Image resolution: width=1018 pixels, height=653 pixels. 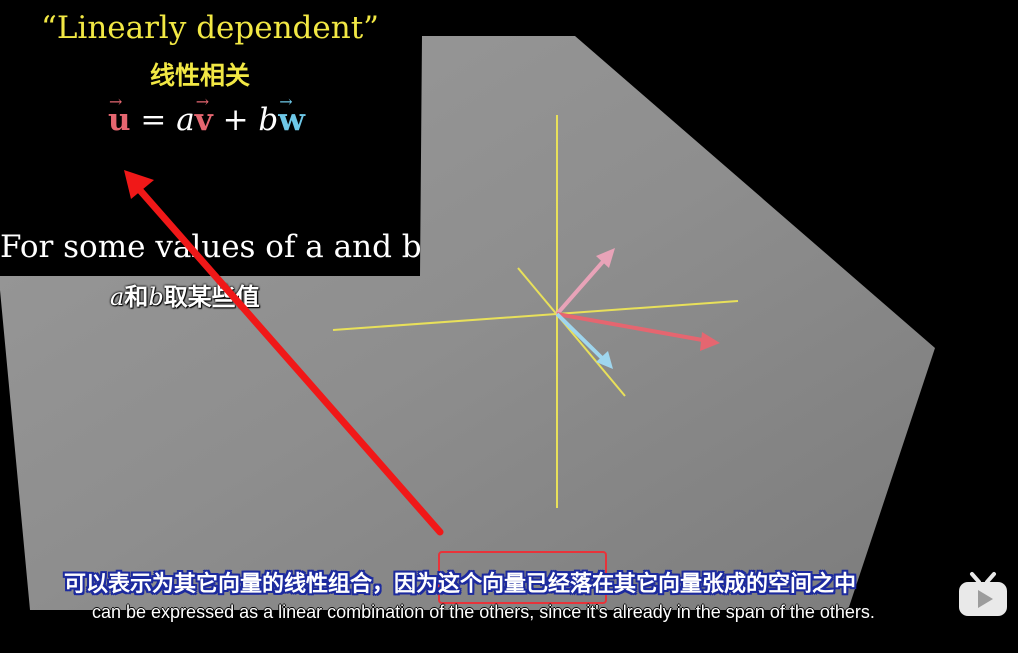 I want to click on vector-u-symbol: → u, so click(x=119, y=115).